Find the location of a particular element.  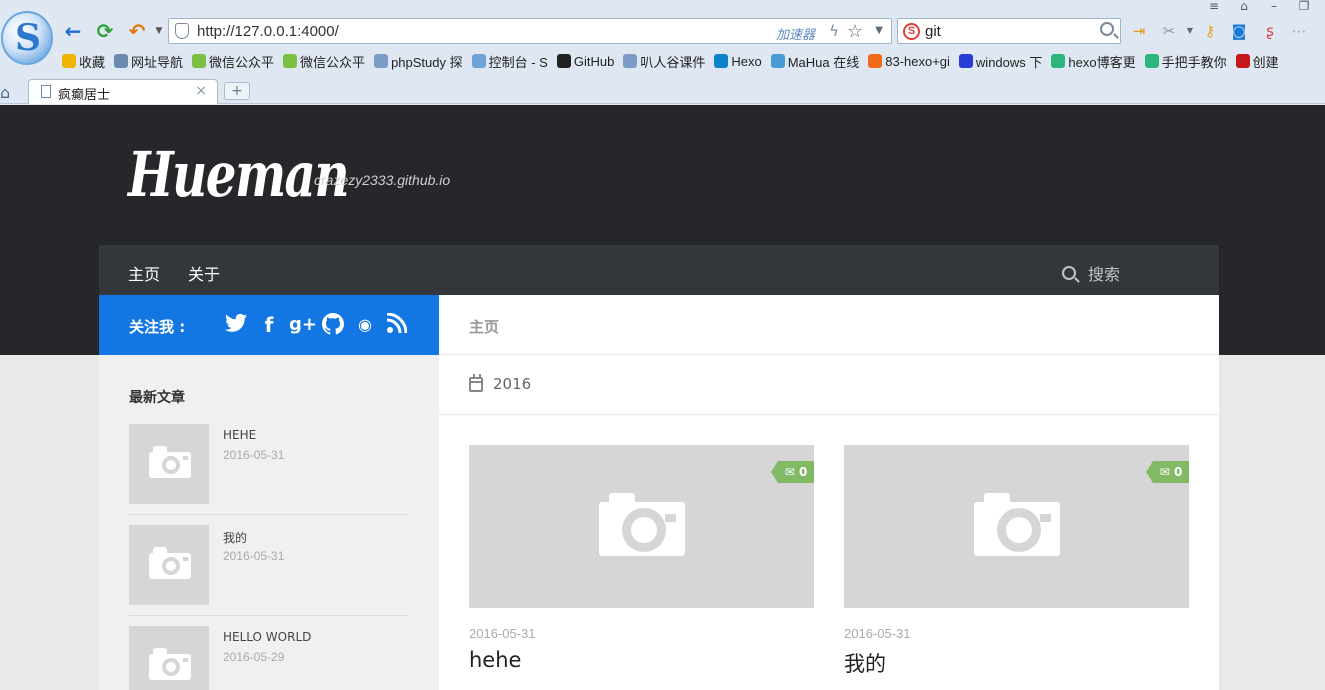

bookmark-item: 收藏 is located at coordinates (83, 61).